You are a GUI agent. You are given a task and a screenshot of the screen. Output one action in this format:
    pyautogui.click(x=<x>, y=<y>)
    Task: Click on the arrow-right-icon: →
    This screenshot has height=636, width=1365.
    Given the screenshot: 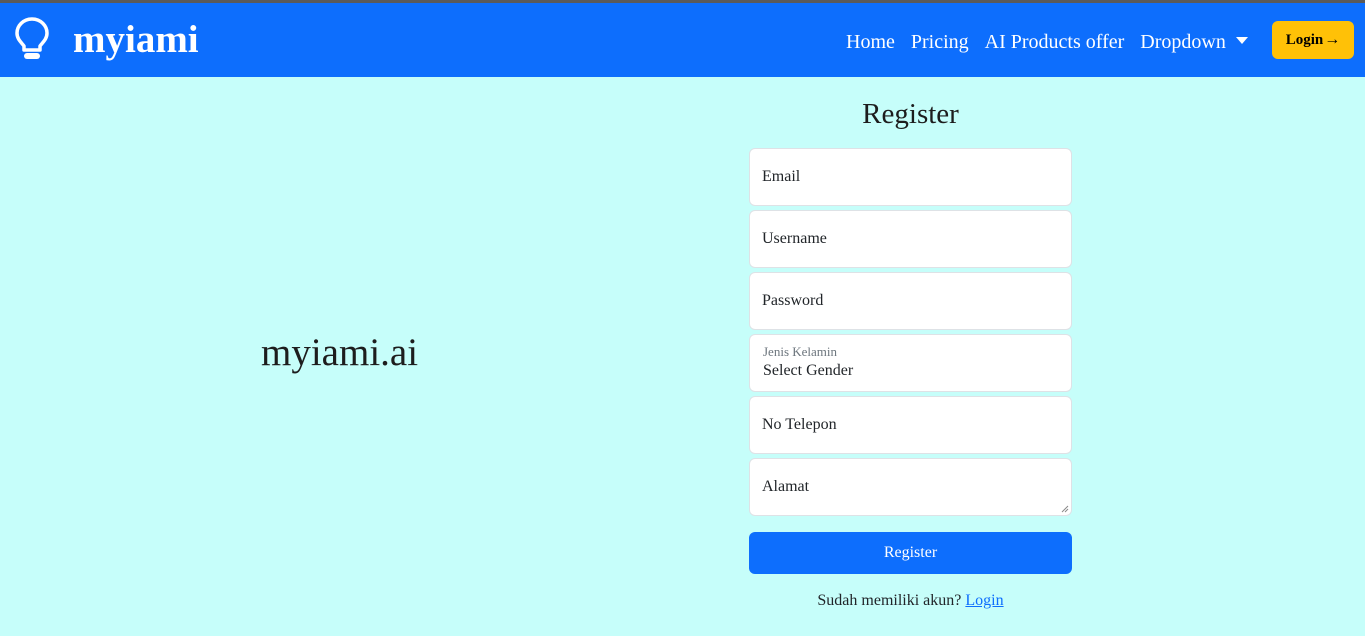 What is the action you would take?
    pyautogui.click(x=1332, y=39)
    